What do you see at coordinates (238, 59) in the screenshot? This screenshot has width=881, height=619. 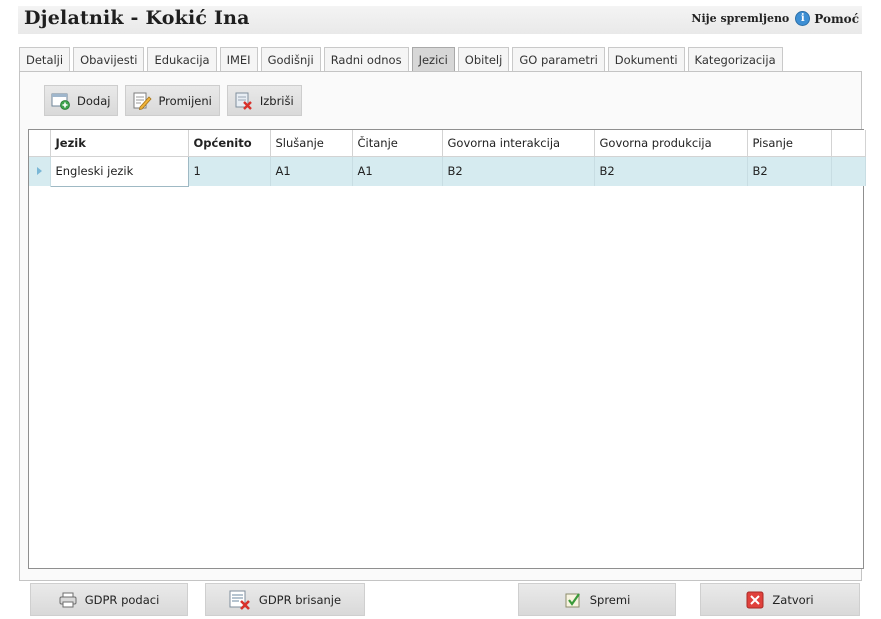 I see `tab-imei: IMEI` at bounding box center [238, 59].